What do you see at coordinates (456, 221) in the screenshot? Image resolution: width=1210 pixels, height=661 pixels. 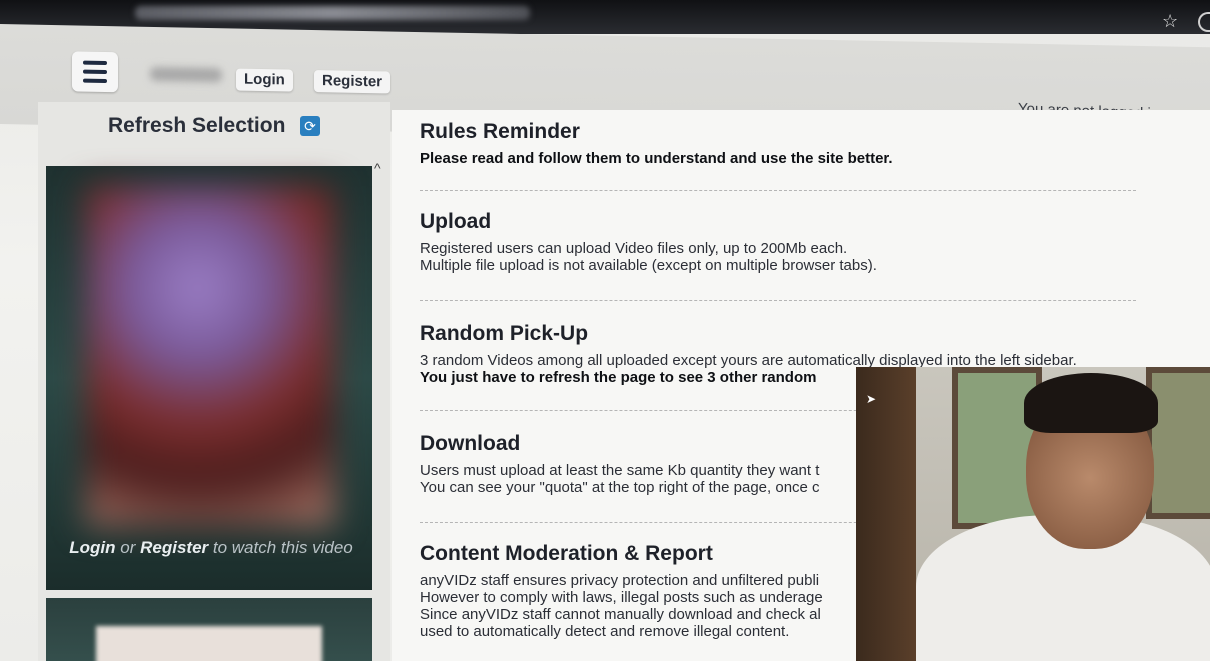 I see `section-title: Upload` at bounding box center [456, 221].